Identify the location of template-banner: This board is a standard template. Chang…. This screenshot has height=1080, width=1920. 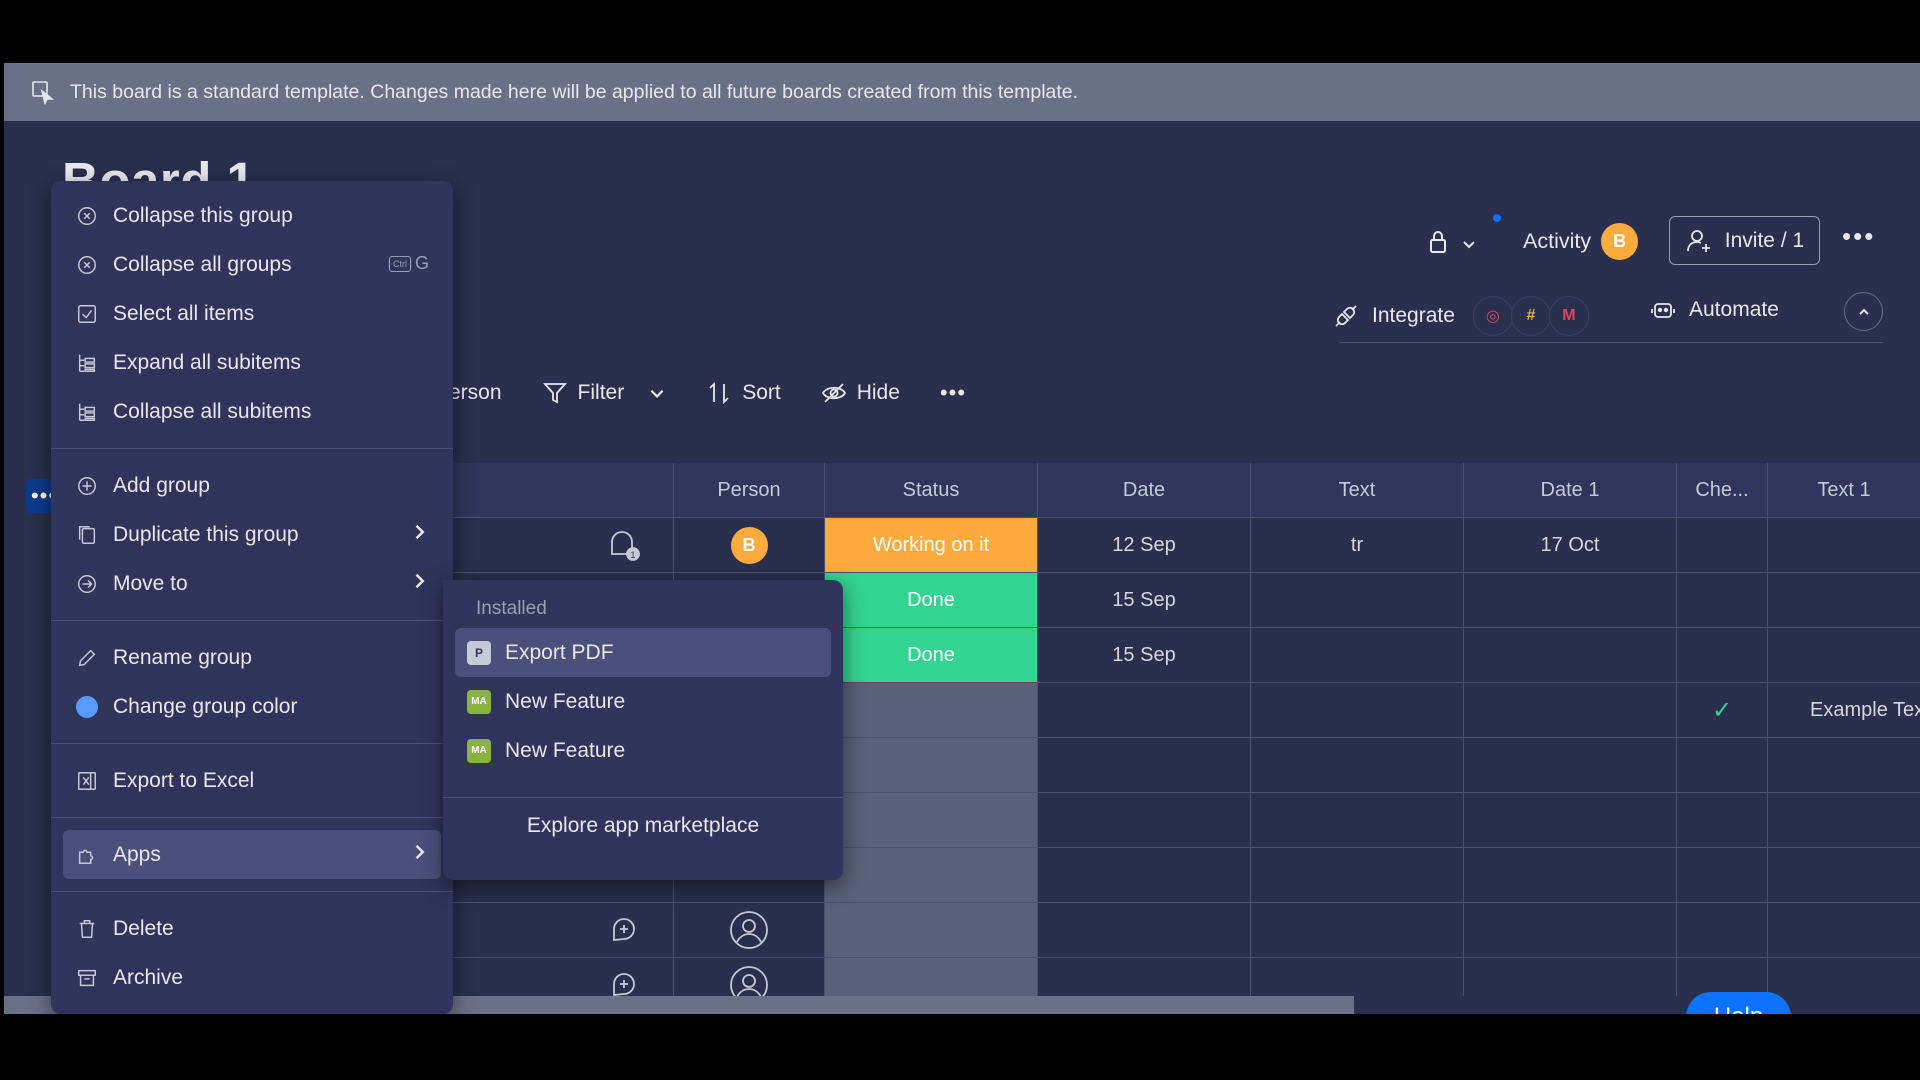
(962, 92).